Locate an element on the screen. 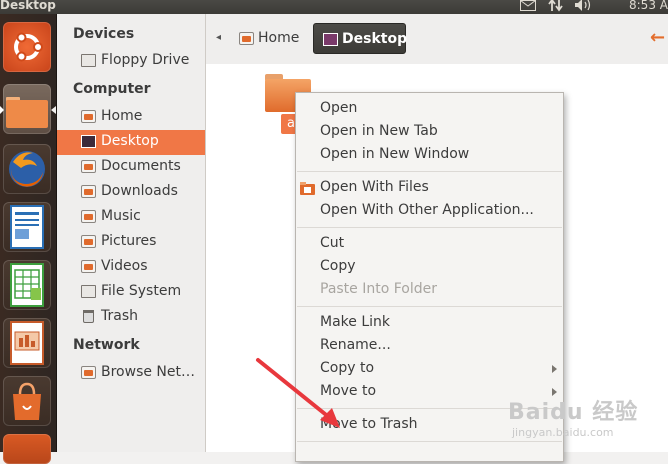 Image resolution: width=668 pixels, height=464 pixels. submenu-arrow-icon is located at coordinates (554, 369).